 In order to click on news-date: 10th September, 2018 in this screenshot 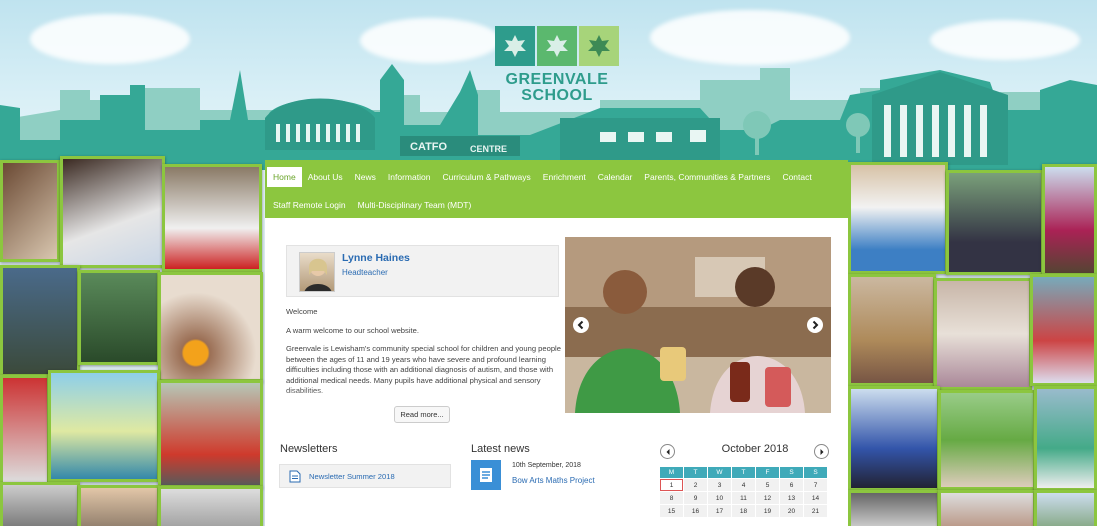, I will do `click(546, 465)`.